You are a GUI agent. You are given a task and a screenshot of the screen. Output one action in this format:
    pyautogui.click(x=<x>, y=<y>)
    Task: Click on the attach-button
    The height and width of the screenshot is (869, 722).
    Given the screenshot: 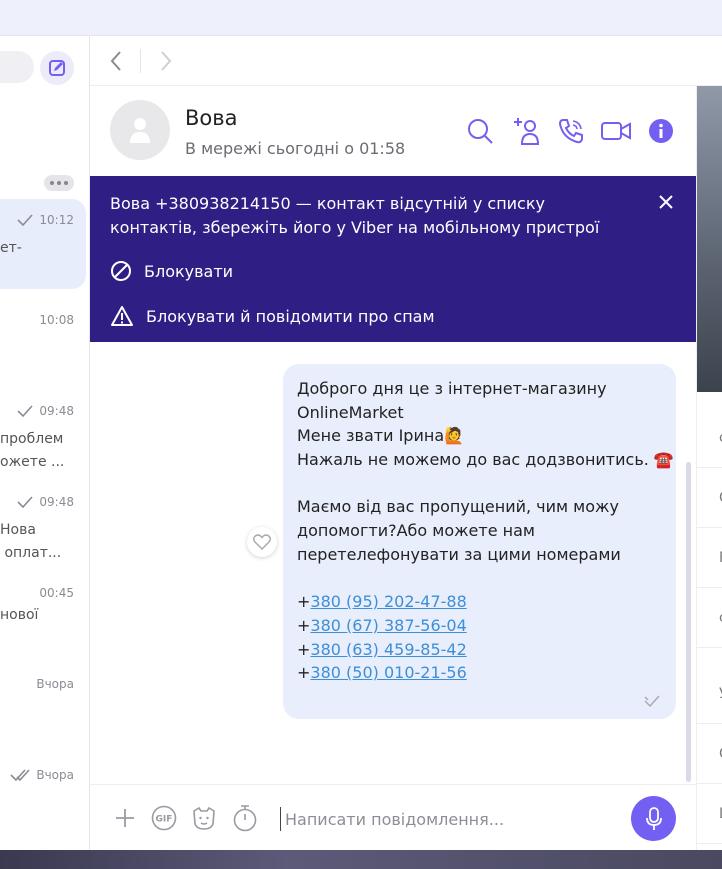 What is the action you would take?
    pyautogui.click(x=125, y=818)
    